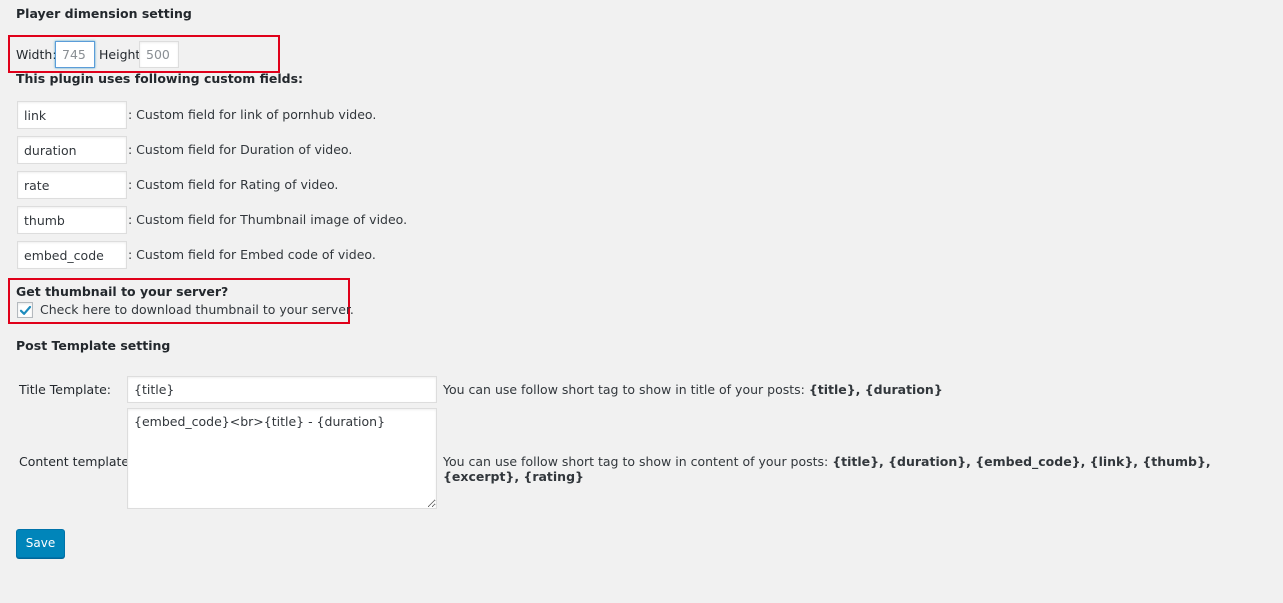  What do you see at coordinates (75, 54) in the screenshot?
I see `width-input` at bounding box center [75, 54].